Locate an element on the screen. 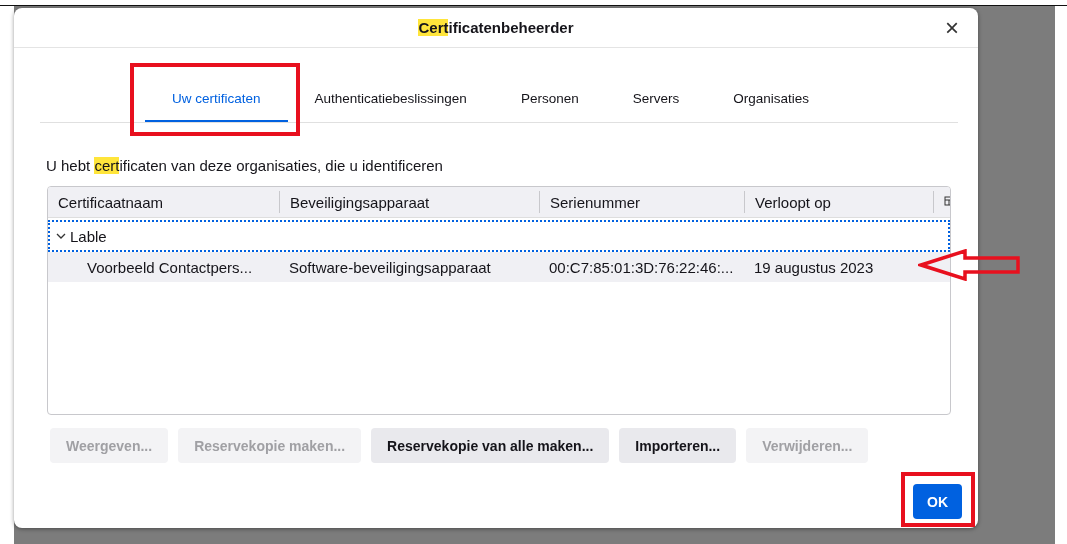 The height and width of the screenshot is (544, 1067). tab: Personen is located at coordinates (549, 99).